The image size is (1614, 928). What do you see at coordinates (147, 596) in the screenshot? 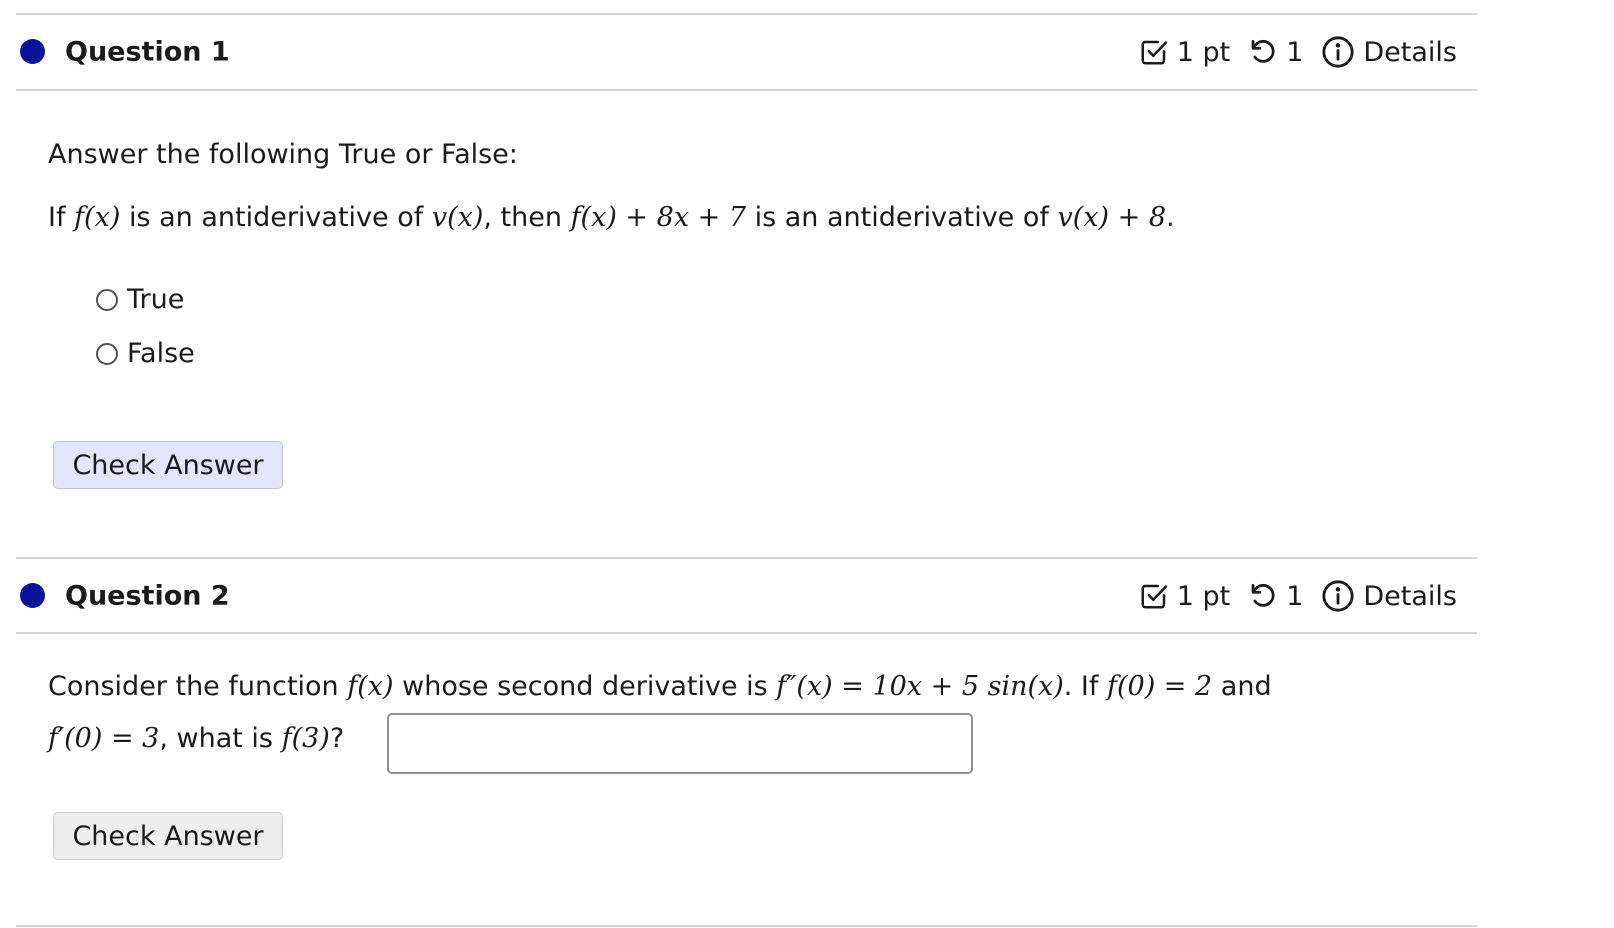
I see `question-title: Question 2` at bounding box center [147, 596].